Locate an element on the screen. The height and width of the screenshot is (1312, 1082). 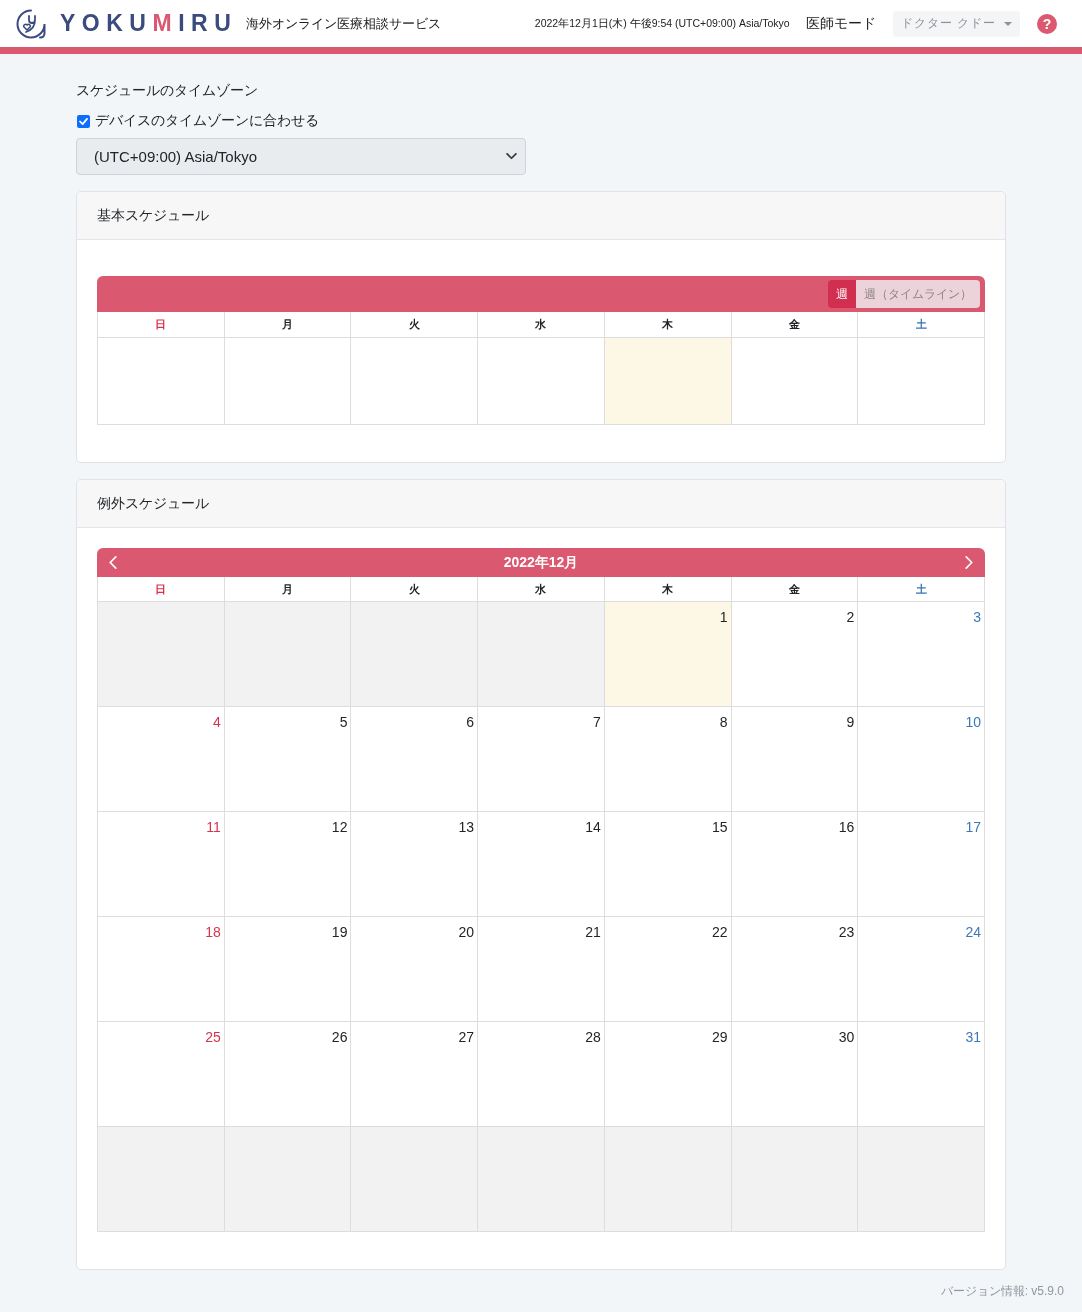
caret-icon is located at coordinates (1008, 23).